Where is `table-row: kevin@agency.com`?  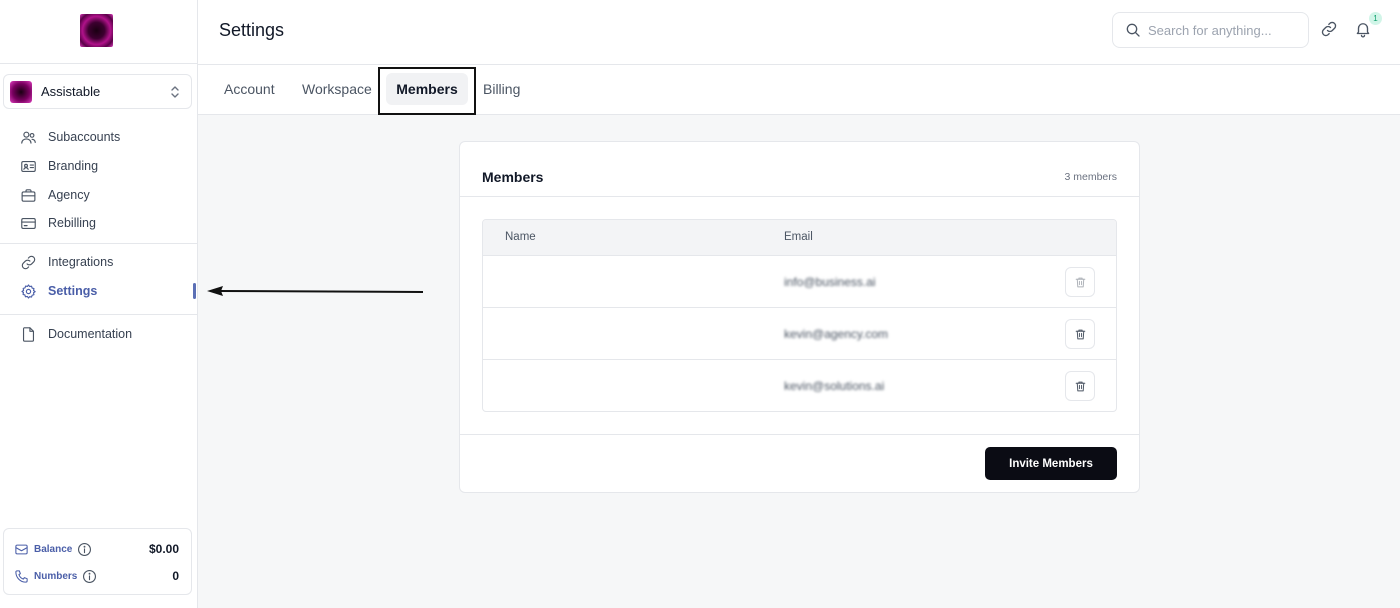 table-row: kevin@agency.com is located at coordinates (799, 334).